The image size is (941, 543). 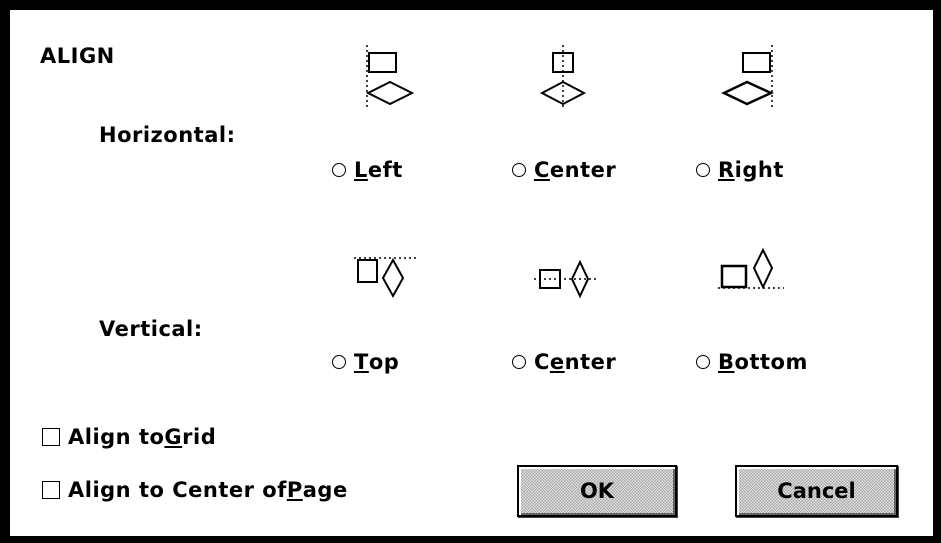 I want to click on radio-vertical-bottom: Bottom, so click(x=752, y=362).